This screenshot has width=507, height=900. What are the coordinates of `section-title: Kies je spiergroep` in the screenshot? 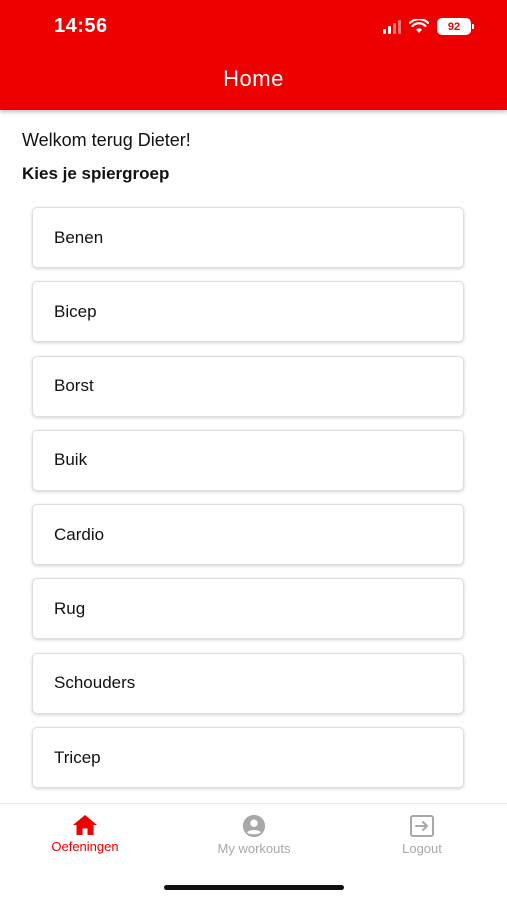 It's located at (96, 173).